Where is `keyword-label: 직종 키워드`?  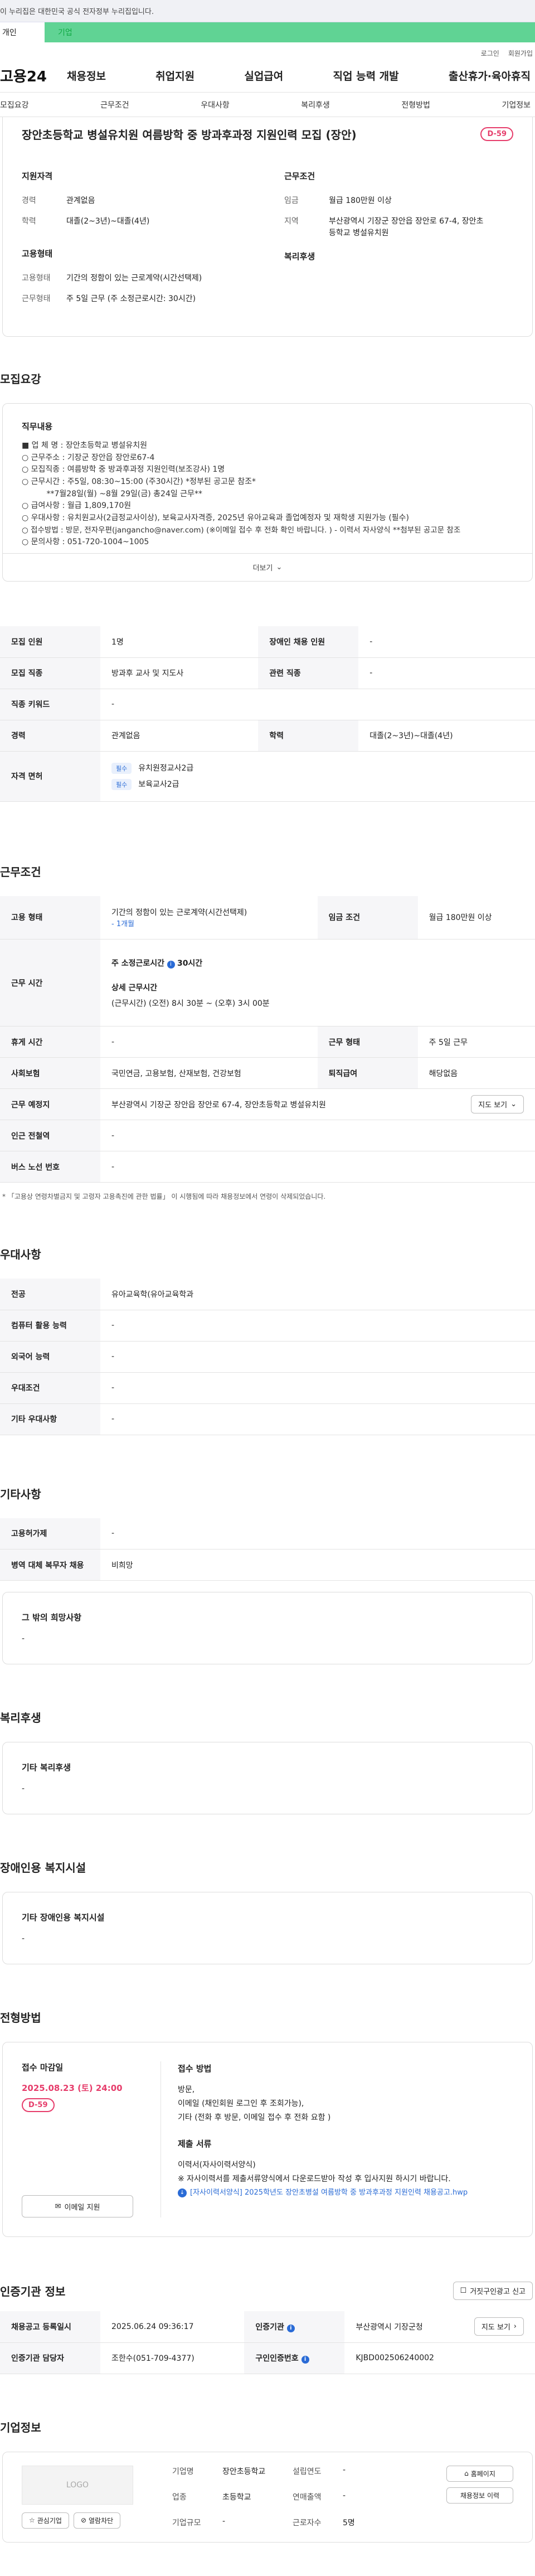 keyword-label: 직종 키워드 is located at coordinates (50, 705).